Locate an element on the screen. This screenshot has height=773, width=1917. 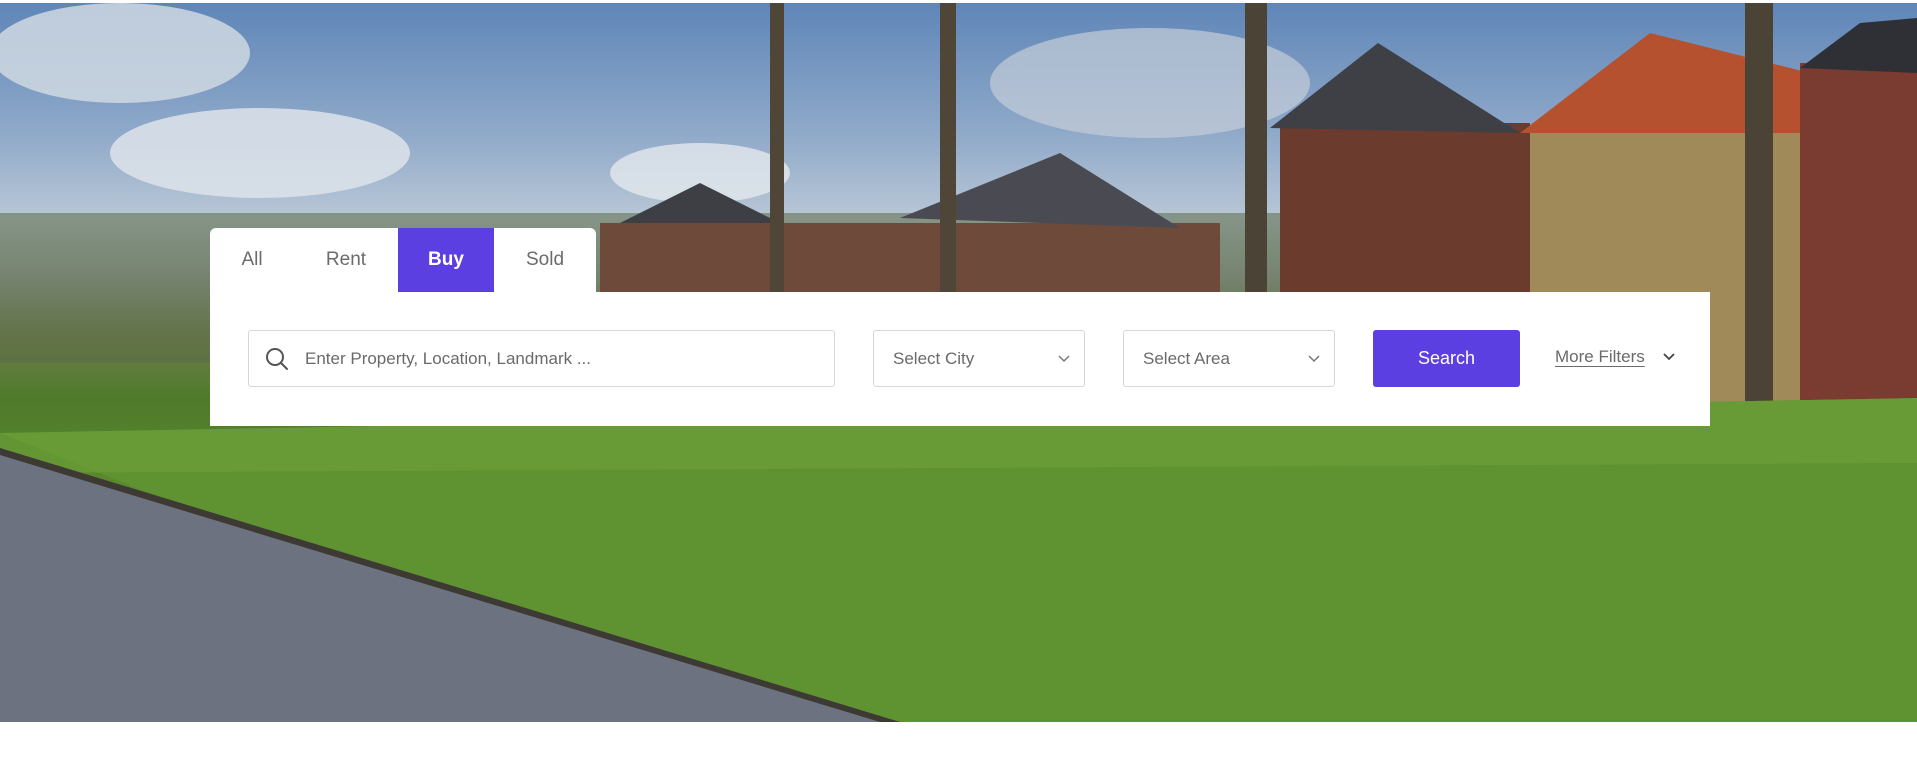
area-select-label: Select Area is located at coordinates (1186, 358).